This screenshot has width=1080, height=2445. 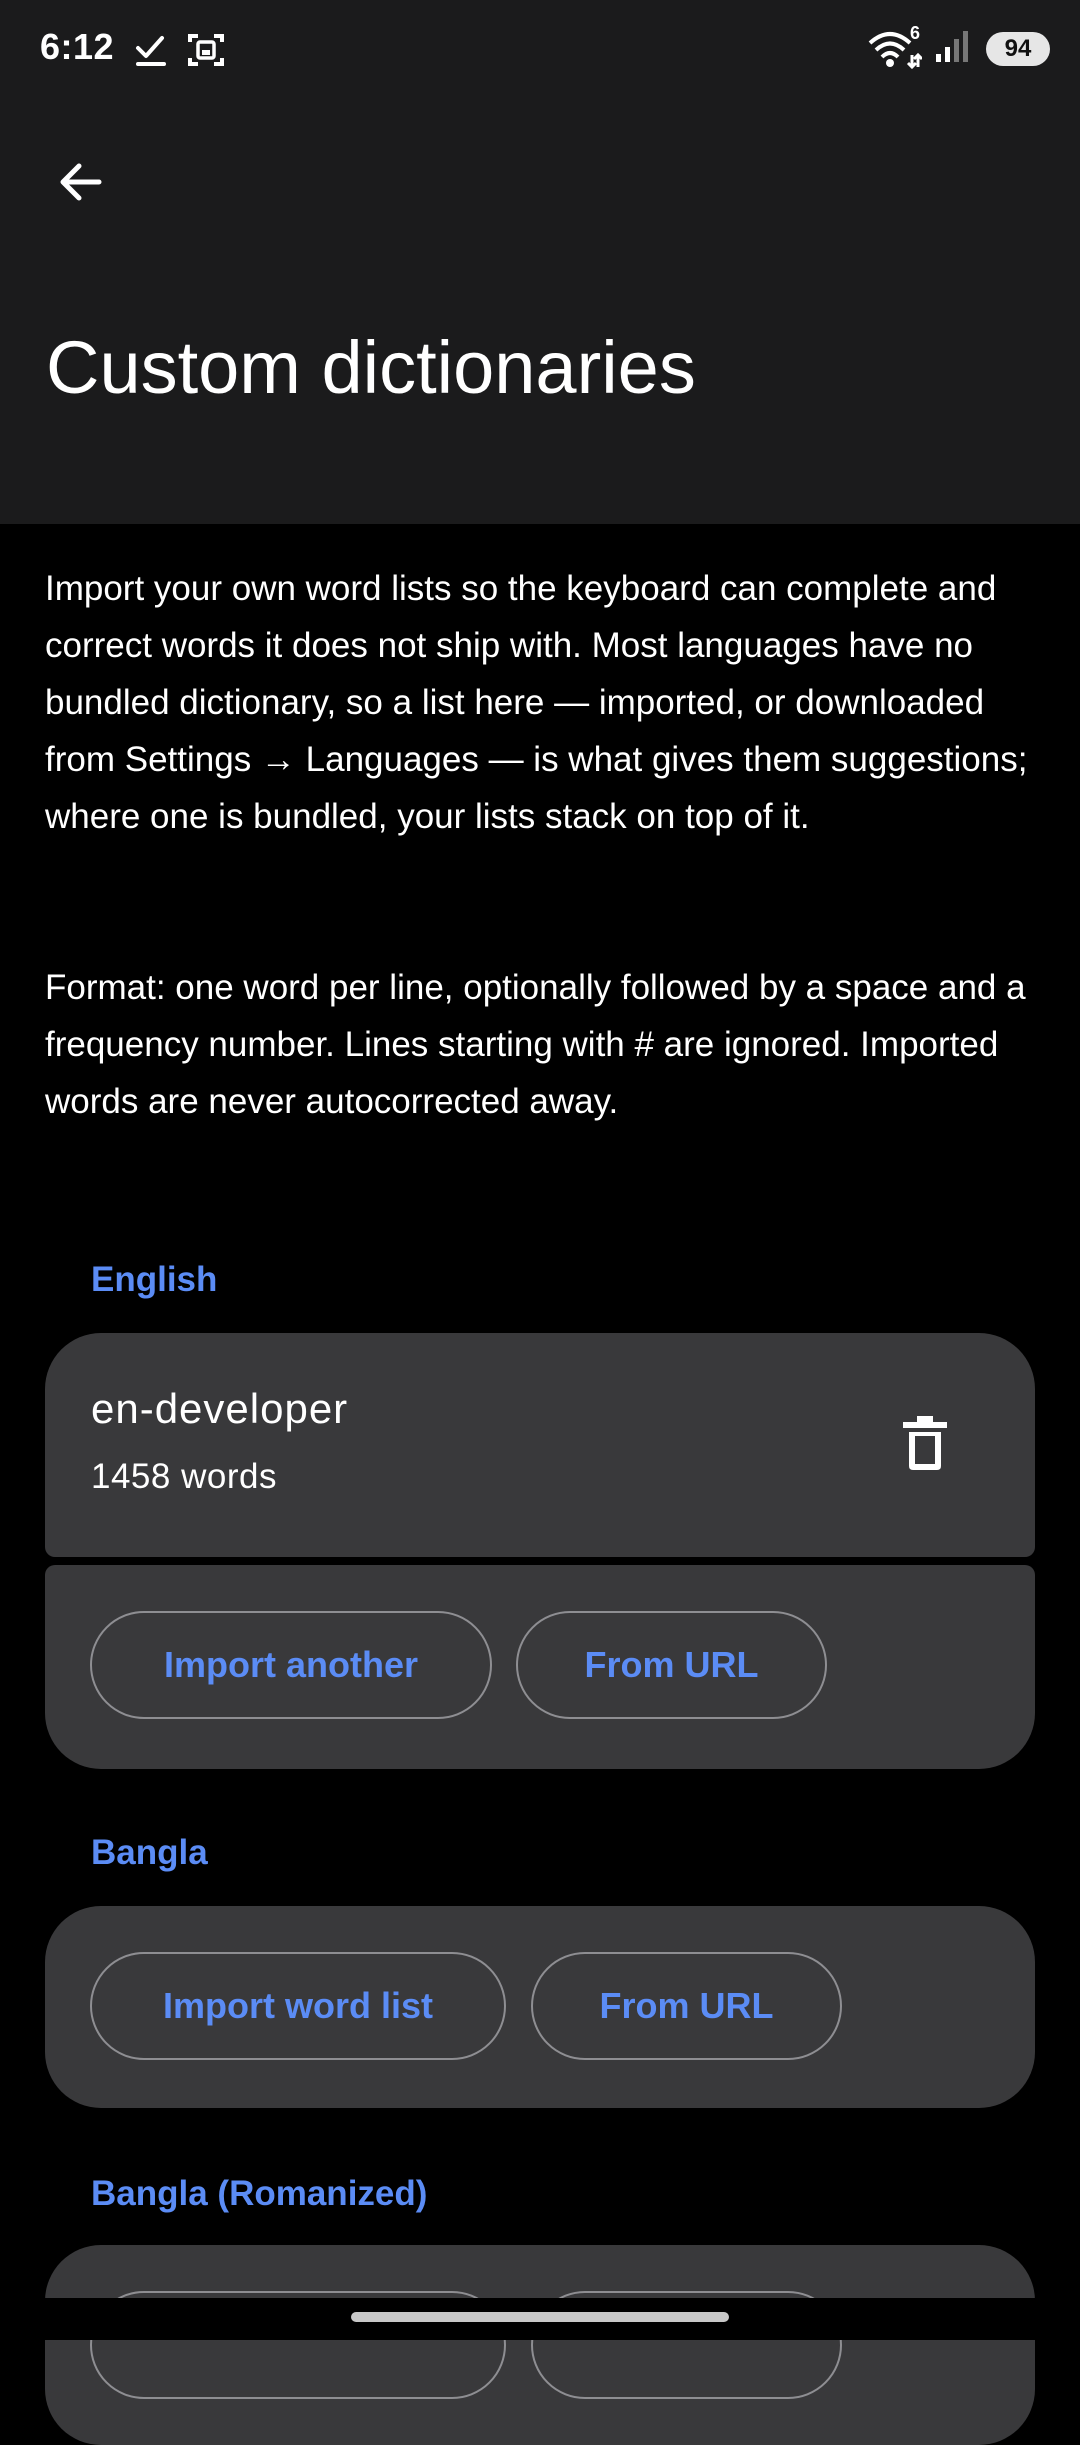 I want to click on bangla-romanized-actions-card, so click(x=540, y=2345).